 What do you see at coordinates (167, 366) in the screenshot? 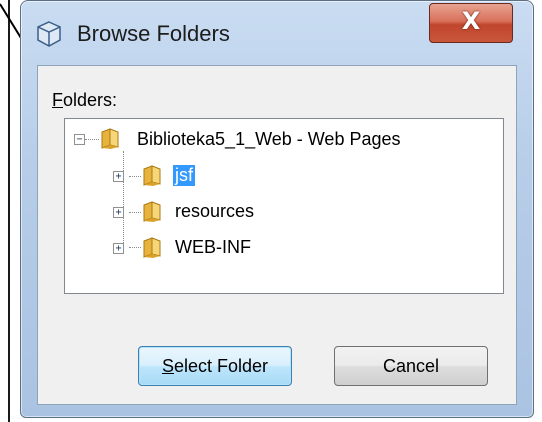
I see `select-folder-accel: S` at bounding box center [167, 366].